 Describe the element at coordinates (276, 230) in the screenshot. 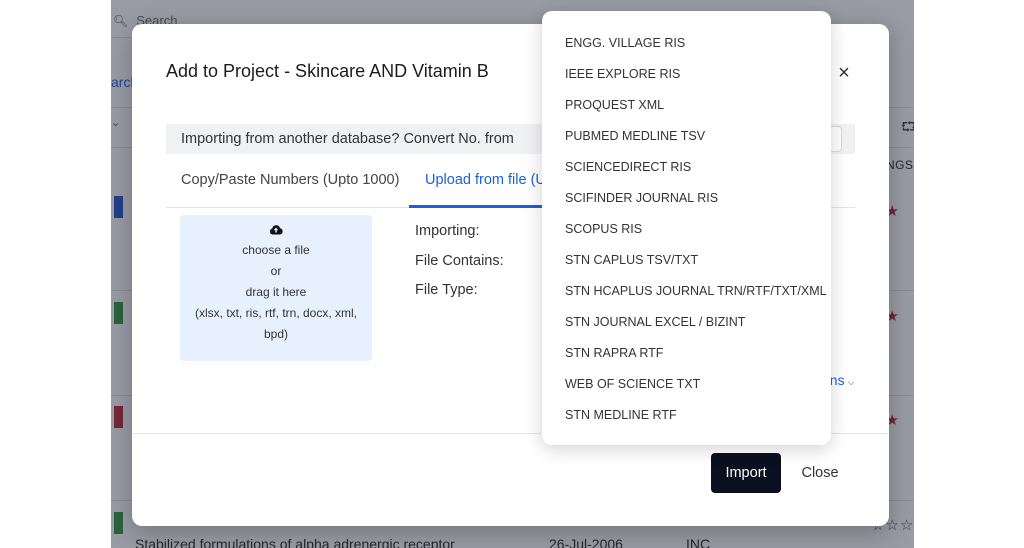

I see `cloud-upload-icon` at that location.